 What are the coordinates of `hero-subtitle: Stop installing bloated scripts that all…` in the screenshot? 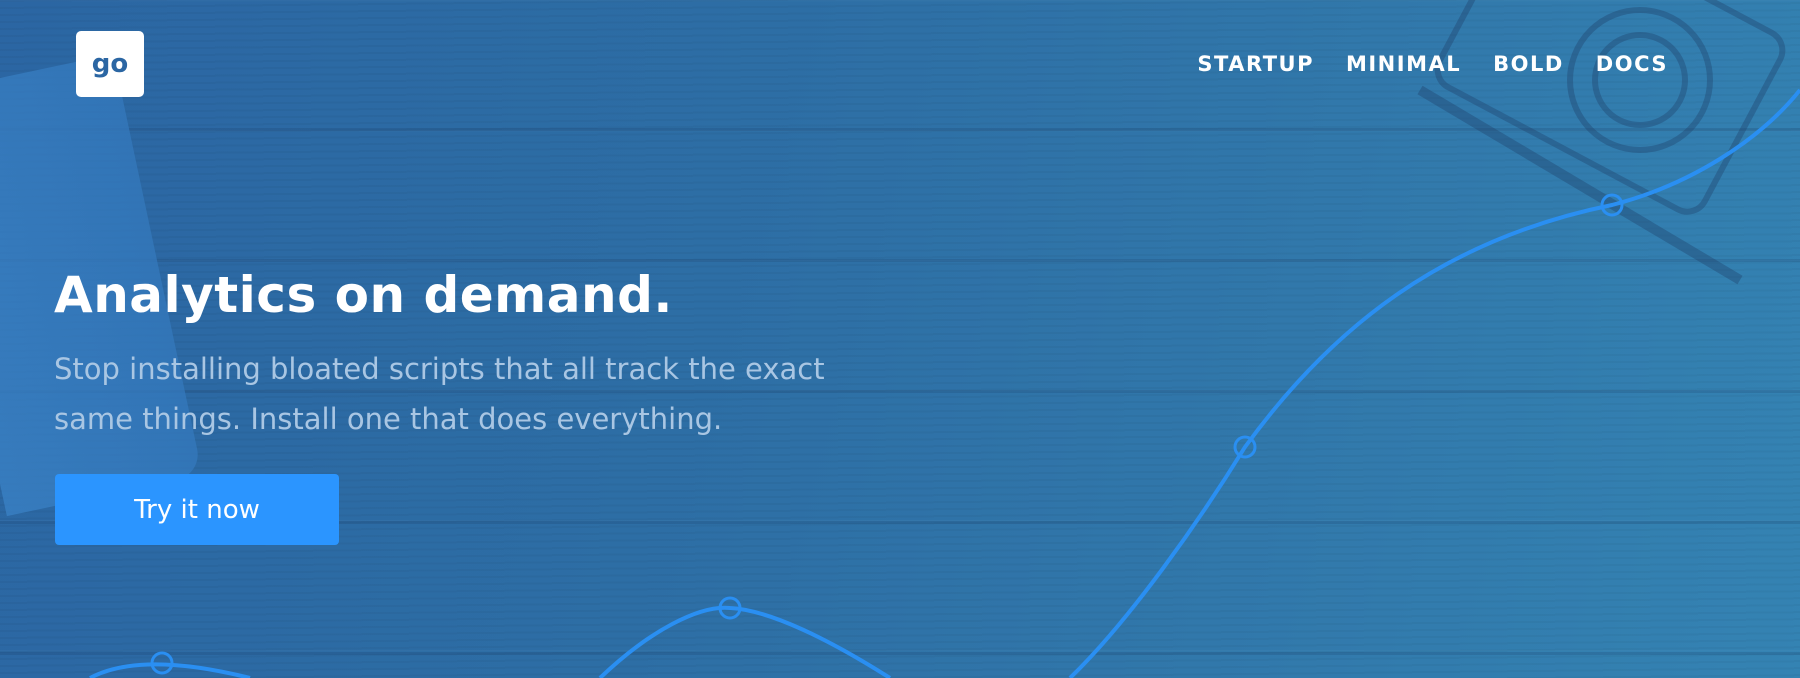 It's located at (439, 394).